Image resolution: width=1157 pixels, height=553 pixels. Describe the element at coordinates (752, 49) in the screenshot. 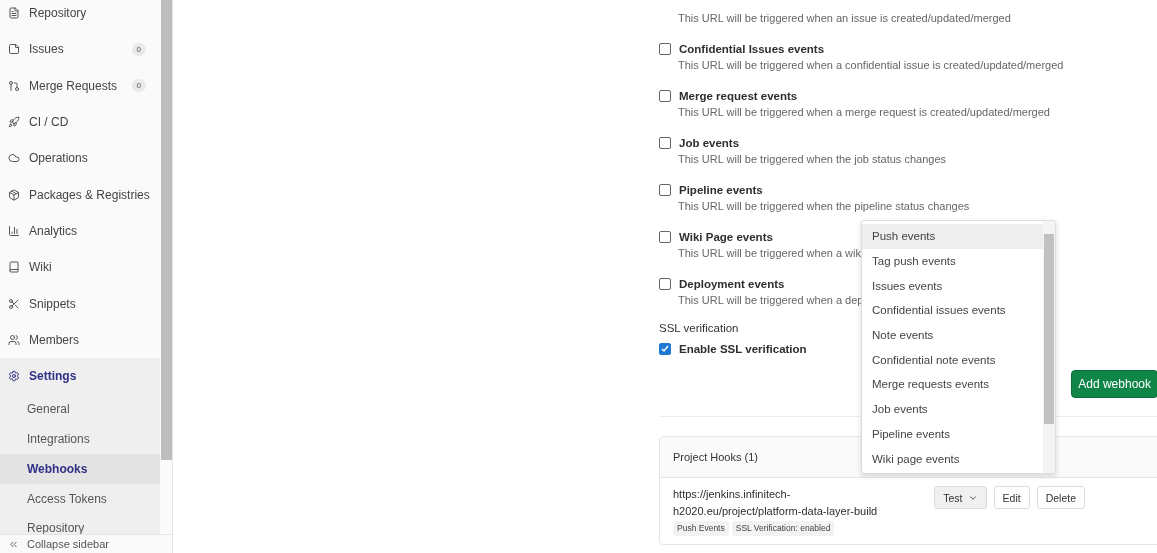

I see `event-title: Confidential Issues events` at that location.